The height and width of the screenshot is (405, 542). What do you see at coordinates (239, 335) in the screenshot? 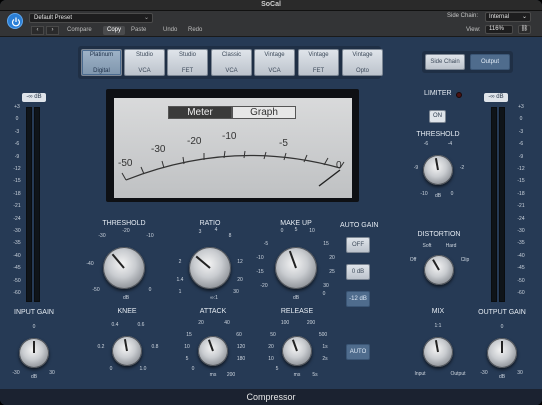
I see `attack-tick: 60` at bounding box center [239, 335].